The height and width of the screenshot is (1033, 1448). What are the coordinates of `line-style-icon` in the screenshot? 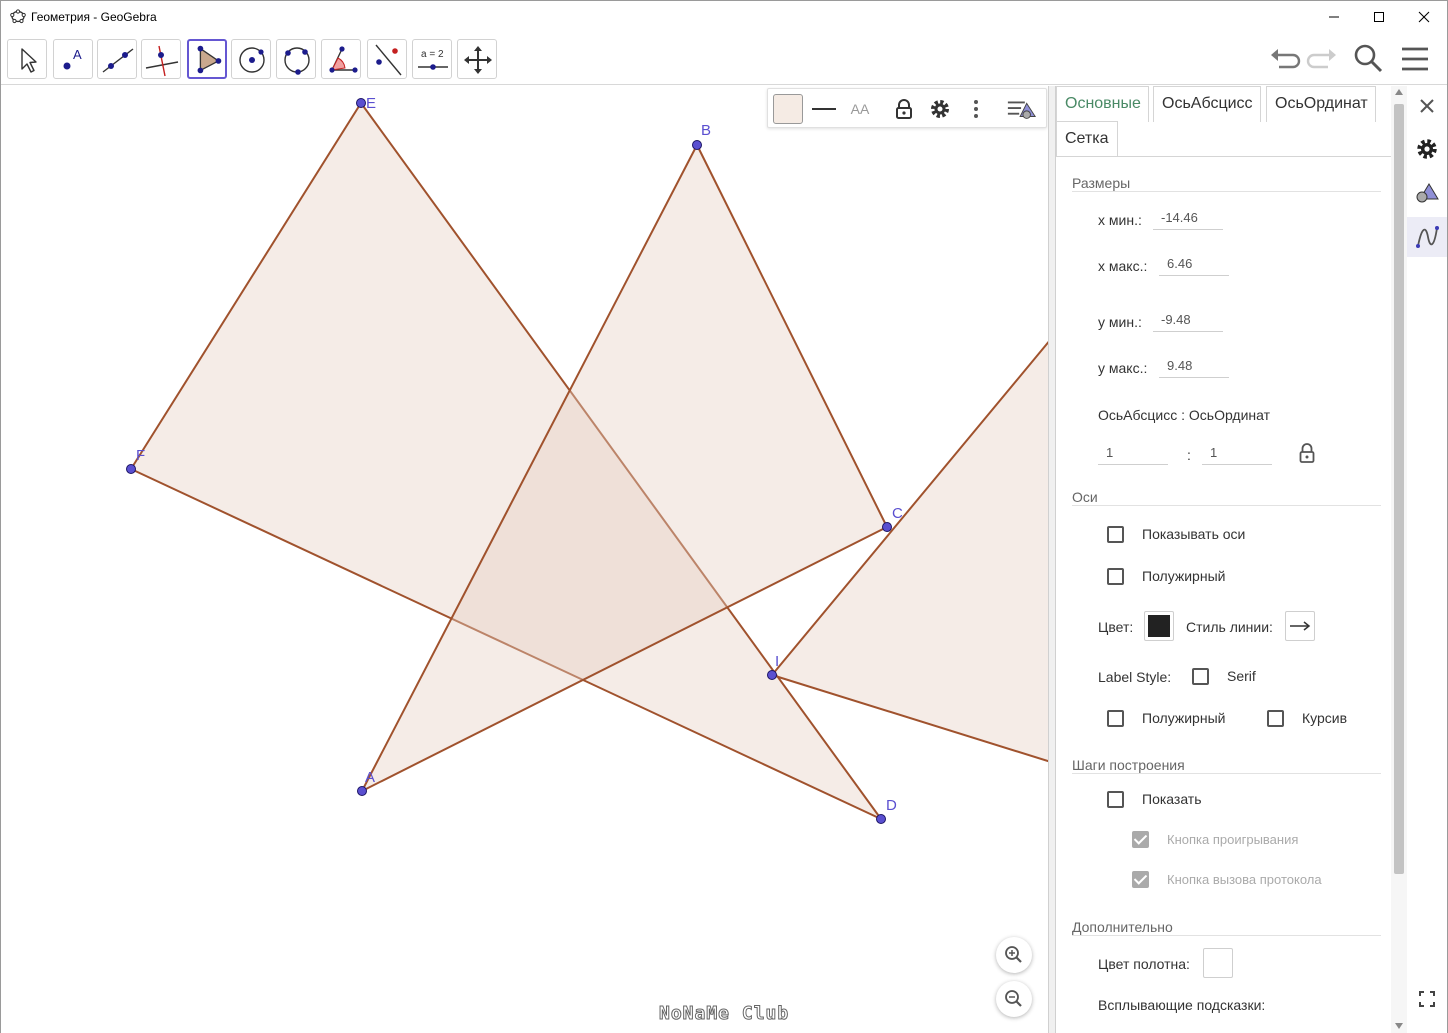 It's located at (824, 109).